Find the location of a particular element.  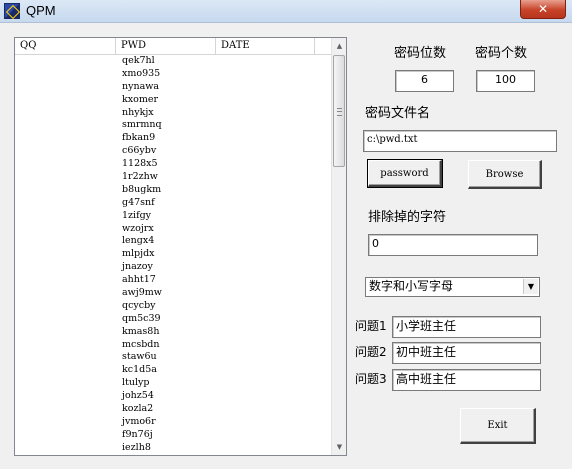

pwd-cell: qm5c39 is located at coordinates (141, 318).